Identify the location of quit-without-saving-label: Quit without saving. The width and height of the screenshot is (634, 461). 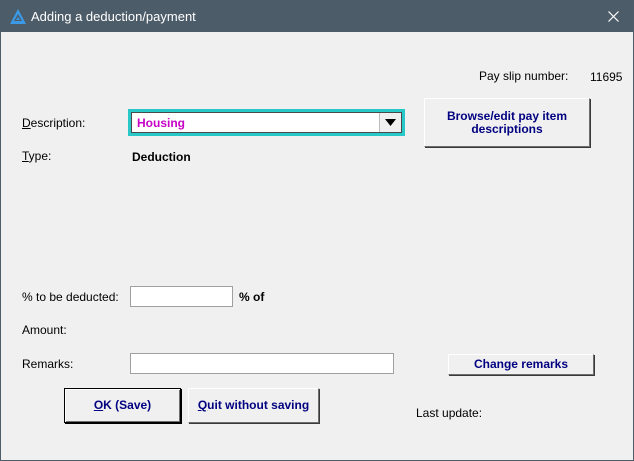
(253, 405).